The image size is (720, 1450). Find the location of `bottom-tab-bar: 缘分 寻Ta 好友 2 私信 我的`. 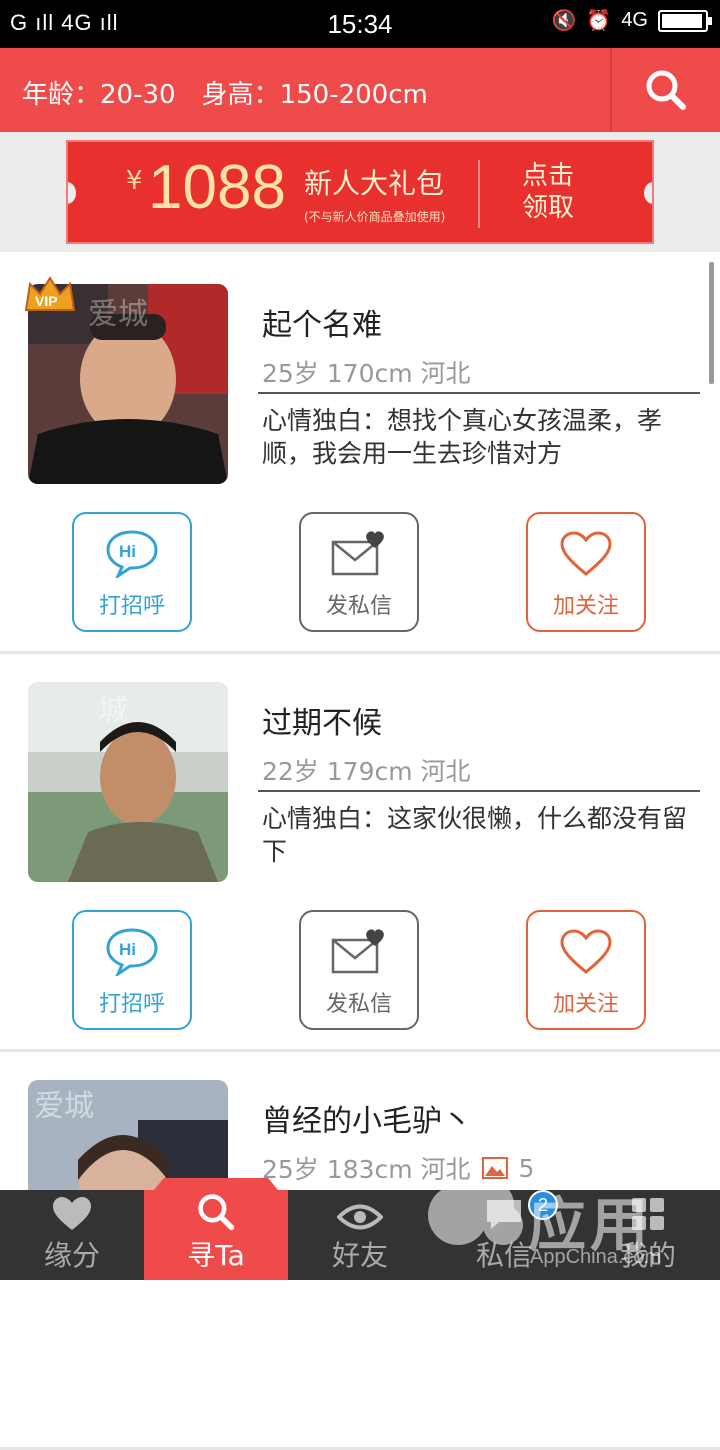

bottom-tab-bar: 缘分 寻Ta 好友 2 私信 我的 is located at coordinates (360, 1235).